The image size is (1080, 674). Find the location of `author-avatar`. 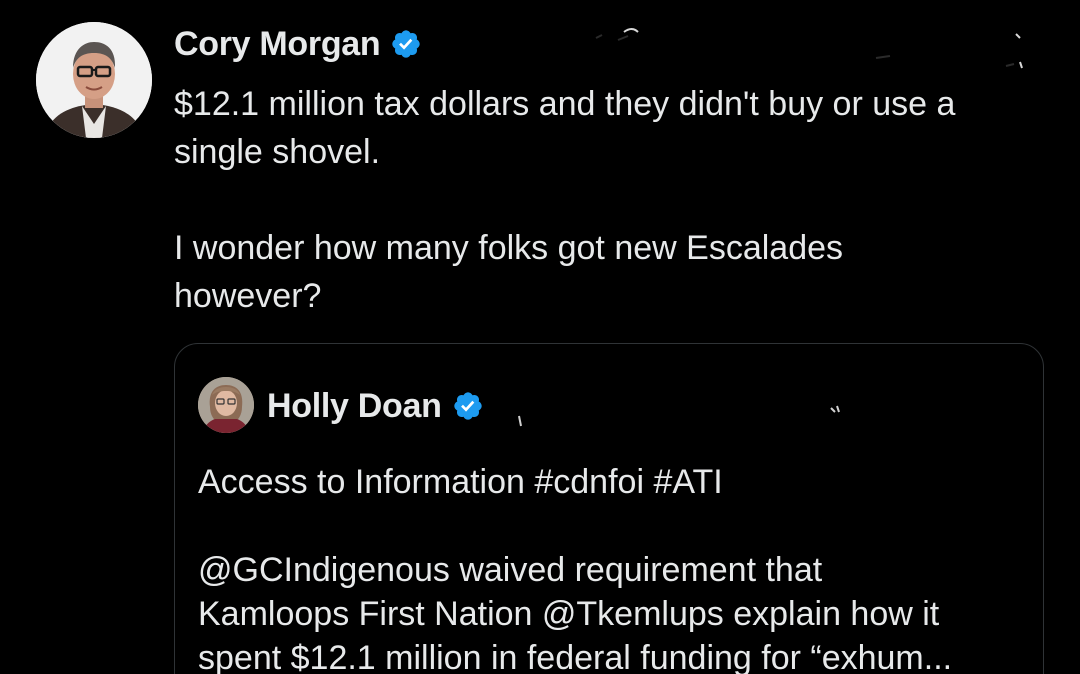

author-avatar is located at coordinates (94, 80).